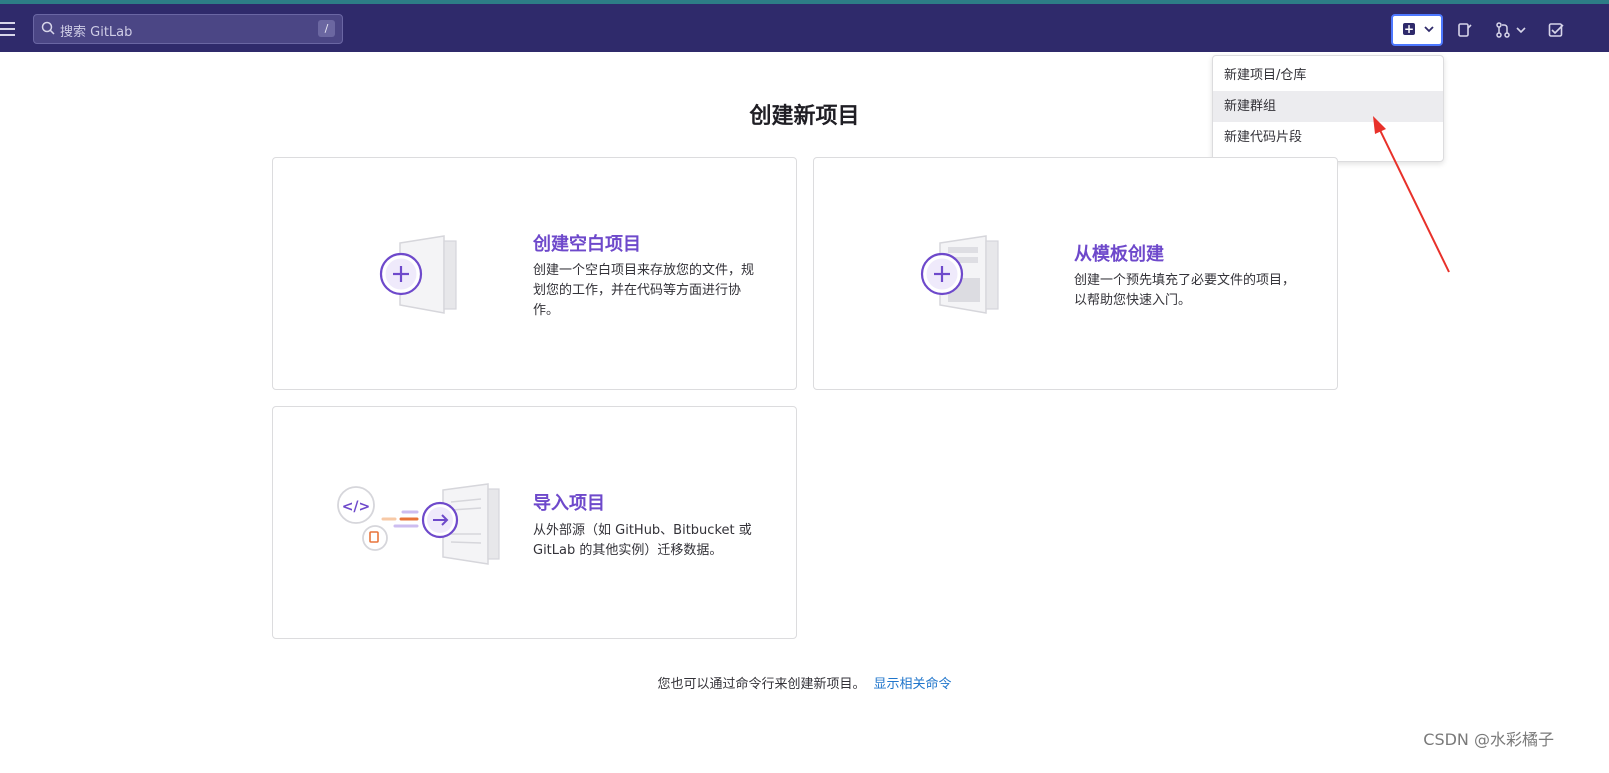 Image resolution: width=1609 pixels, height=773 pixels. What do you see at coordinates (48, 28) in the screenshot?
I see `search-icon` at bounding box center [48, 28].